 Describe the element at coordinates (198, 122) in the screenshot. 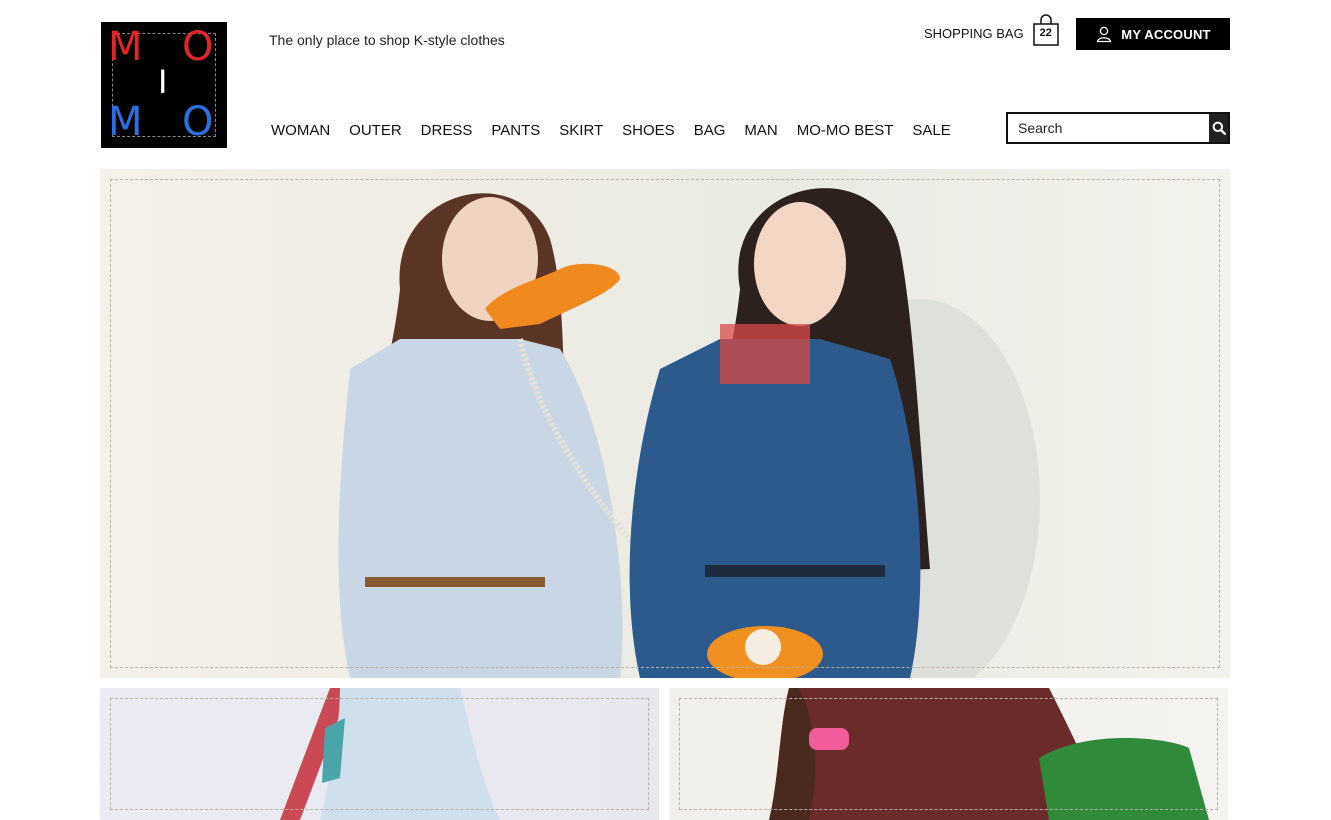

I see `logo-letter-o-bottom: O` at that location.